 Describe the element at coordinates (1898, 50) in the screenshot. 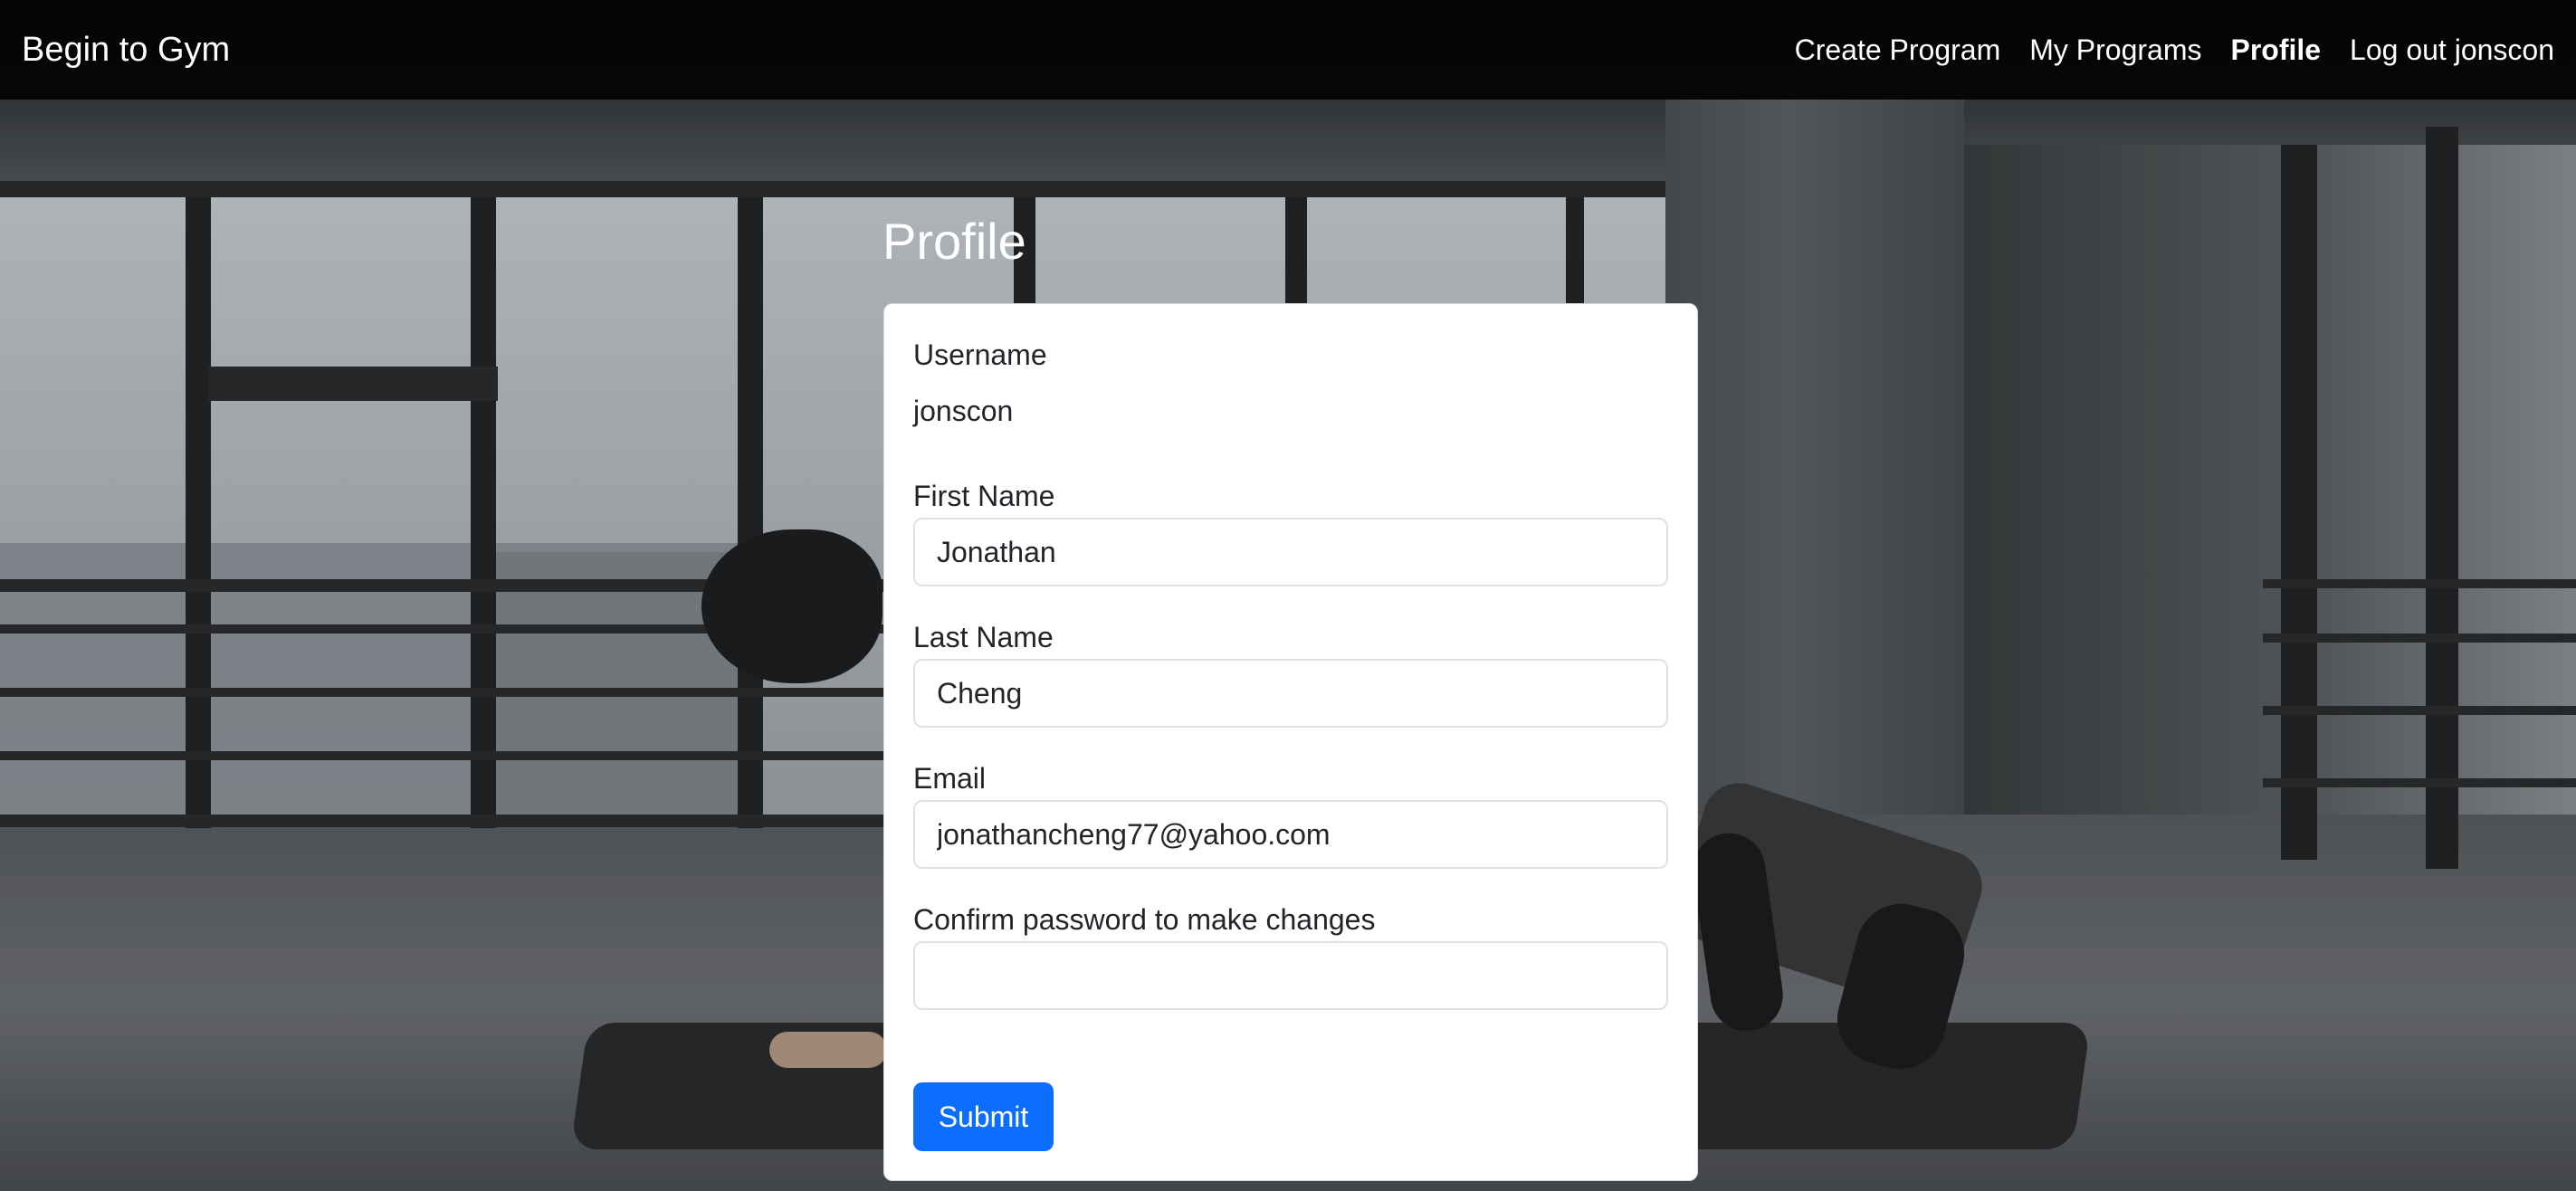

I see `nav-create-program: Create Program` at that location.